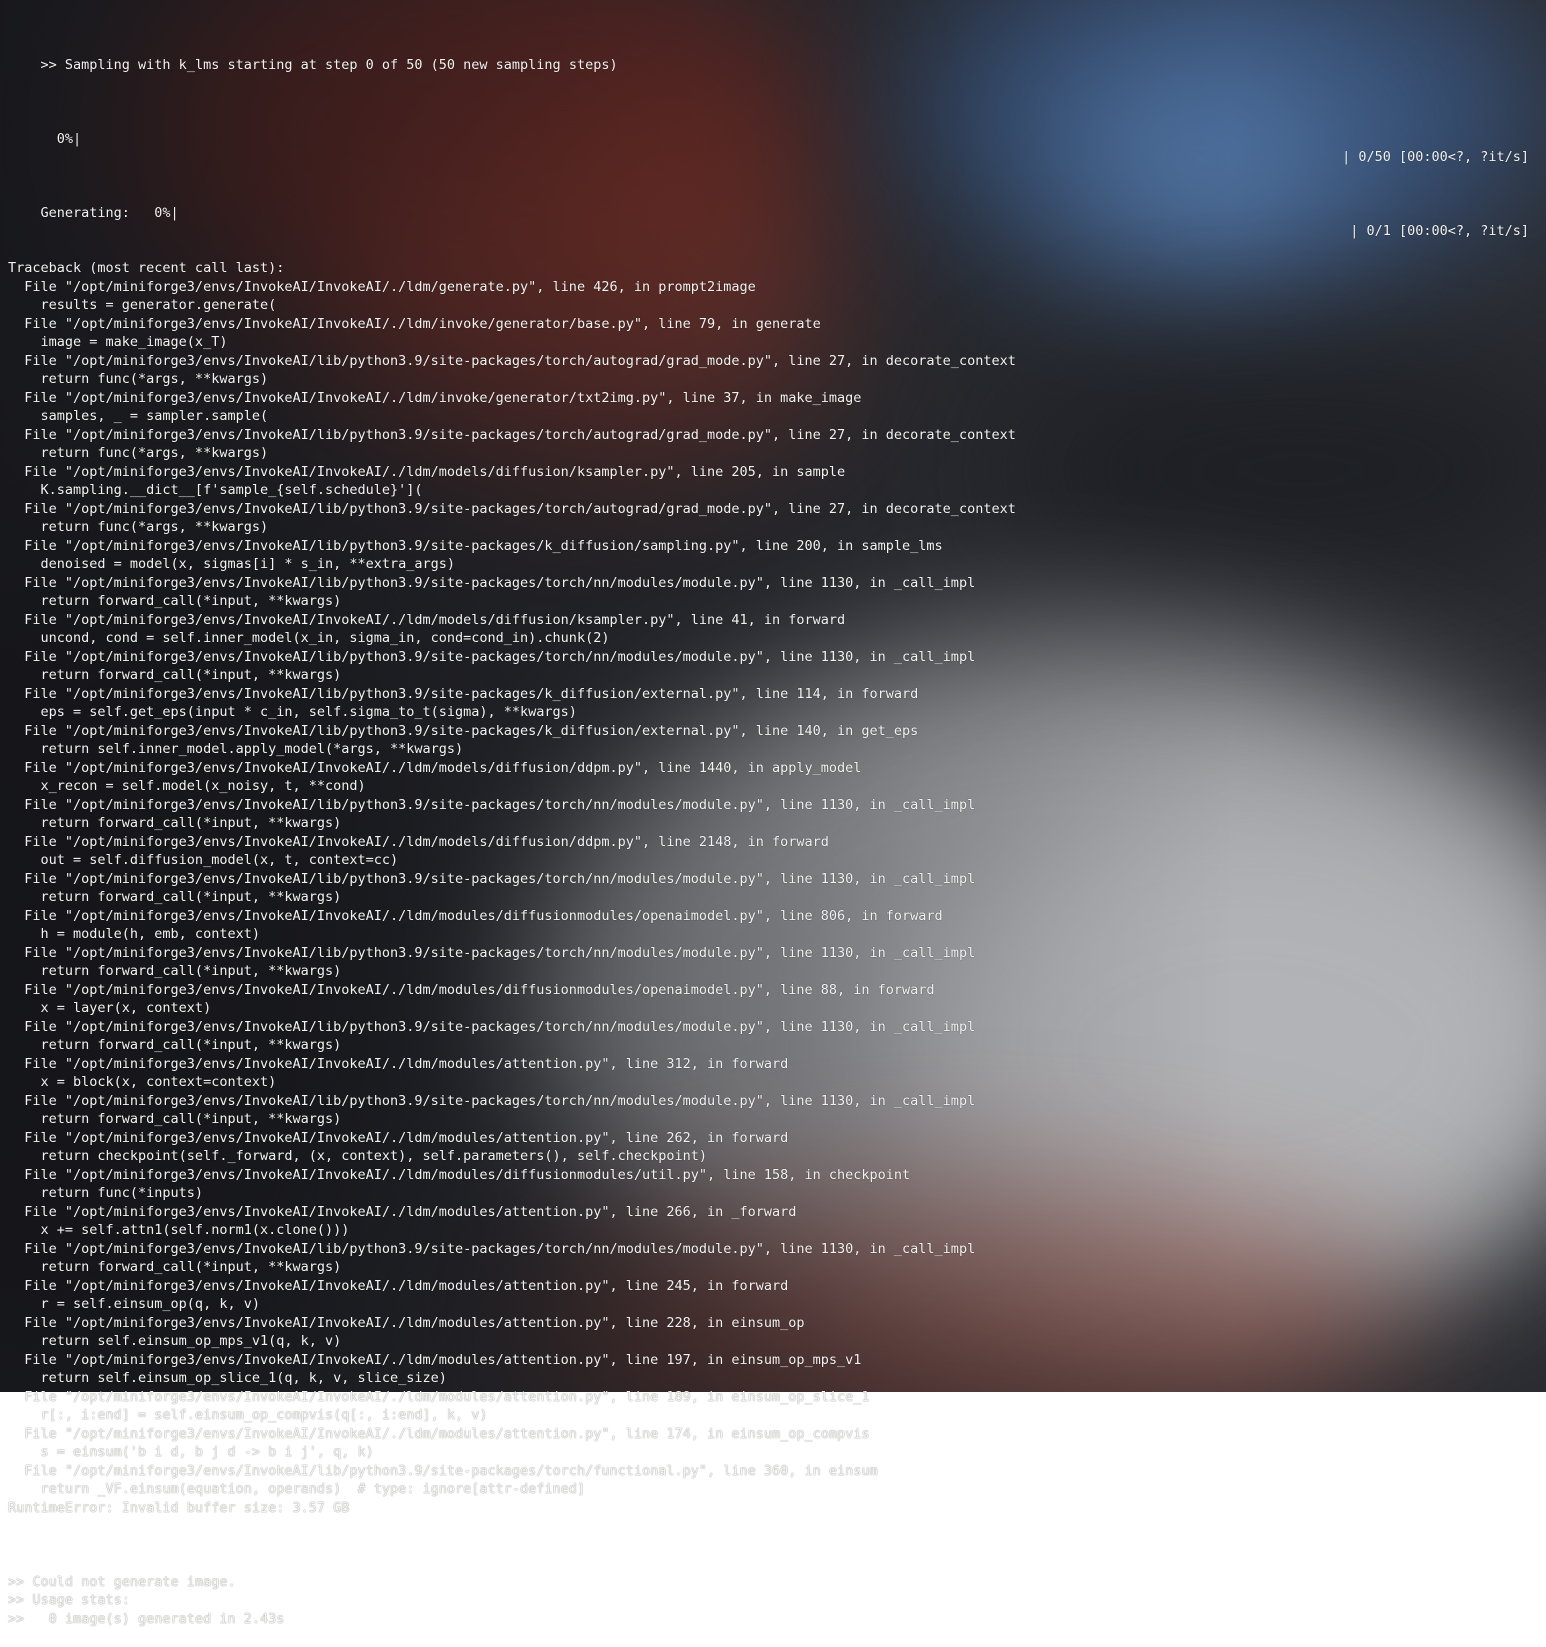 The height and width of the screenshot is (1647, 1546). What do you see at coordinates (138, 416) in the screenshot?
I see `traceback-line: samples, _ = sampler.sample(` at bounding box center [138, 416].